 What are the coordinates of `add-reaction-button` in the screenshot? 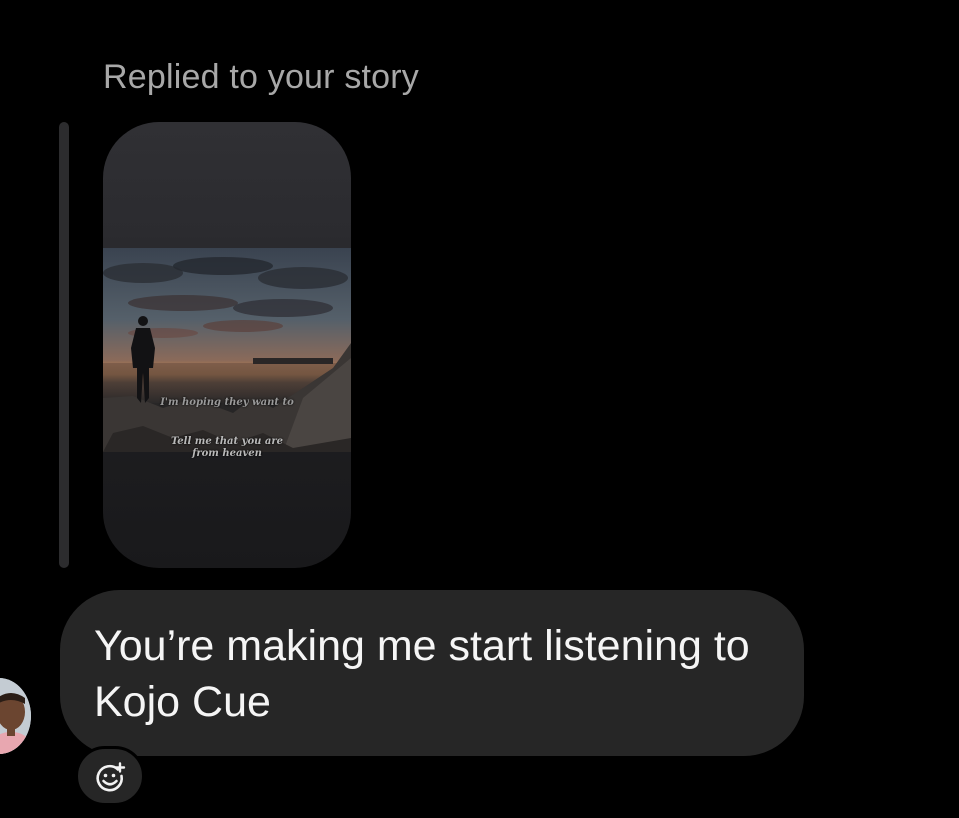 It's located at (110, 776).